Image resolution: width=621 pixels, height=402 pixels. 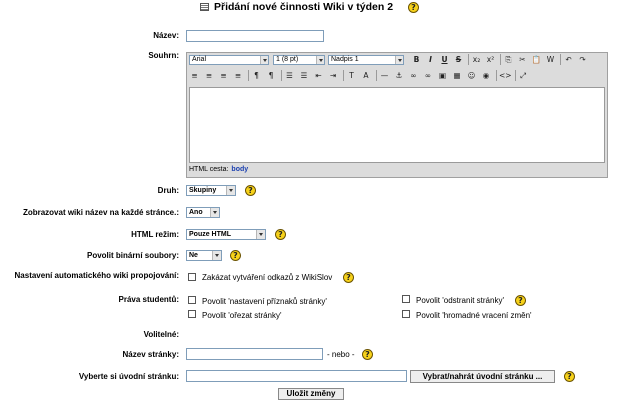 I want to click on anchor-icon: ⚓, so click(x=399, y=75).